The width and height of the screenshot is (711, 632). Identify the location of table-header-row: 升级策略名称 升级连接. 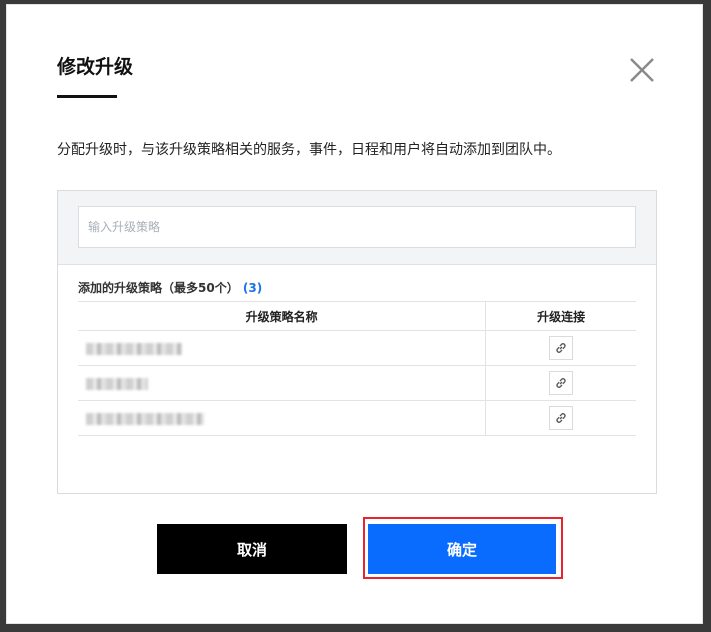
(357, 316).